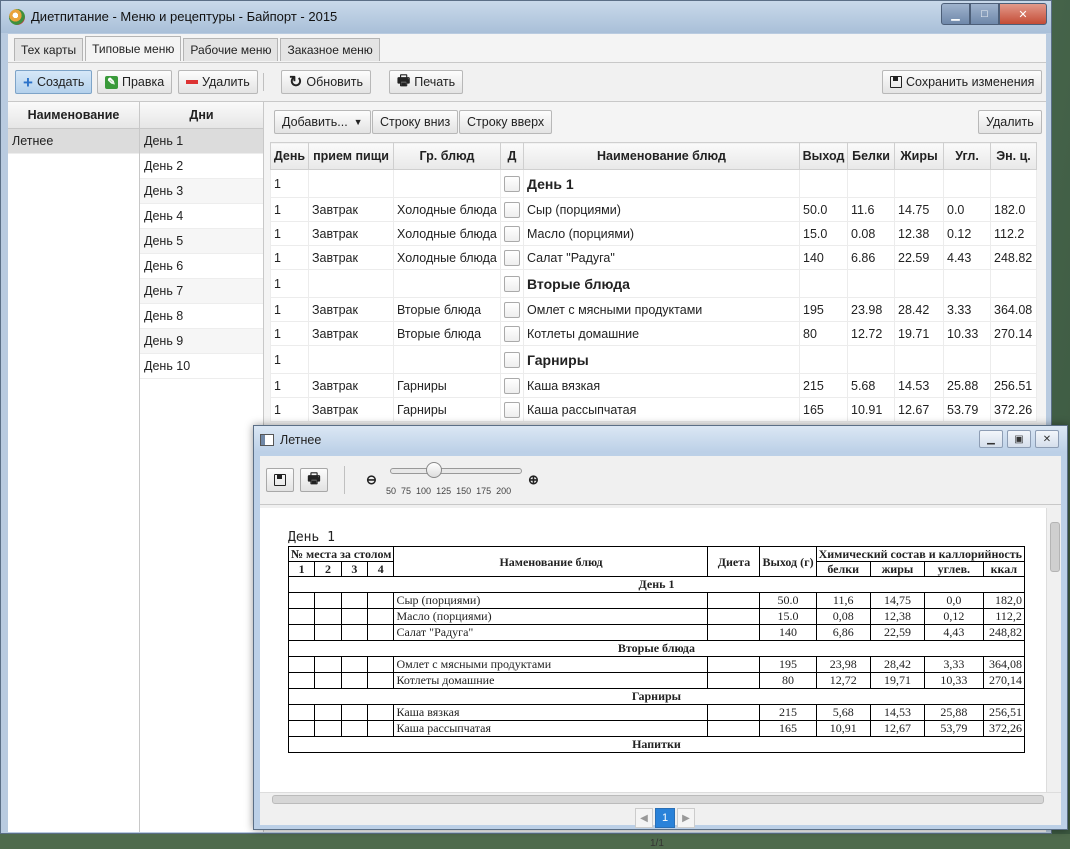 The height and width of the screenshot is (849, 1070). What do you see at coordinates (1019, 439) in the screenshot?
I see `report-maximize-button: ▣` at bounding box center [1019, 439].